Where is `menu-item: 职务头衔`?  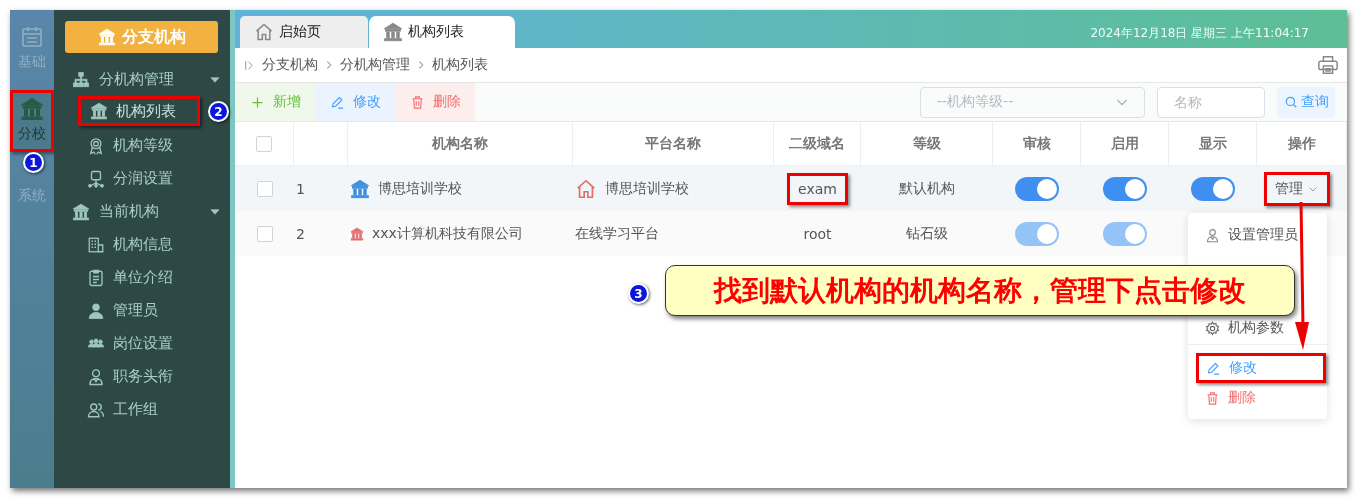
menu-item: 职务头衔 is located at coordinates (142, 376).